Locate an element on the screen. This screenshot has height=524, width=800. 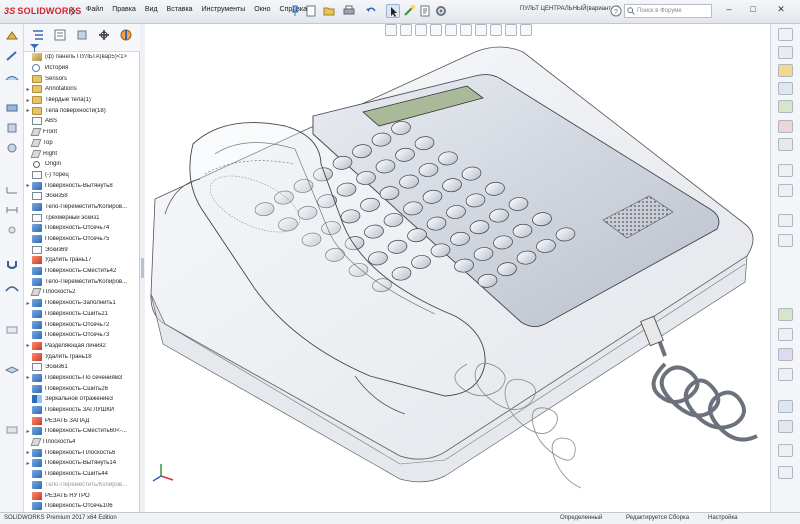
tree-item: ▸ Поверхность-Вытянуть8 is located at coordinates (82, 185).